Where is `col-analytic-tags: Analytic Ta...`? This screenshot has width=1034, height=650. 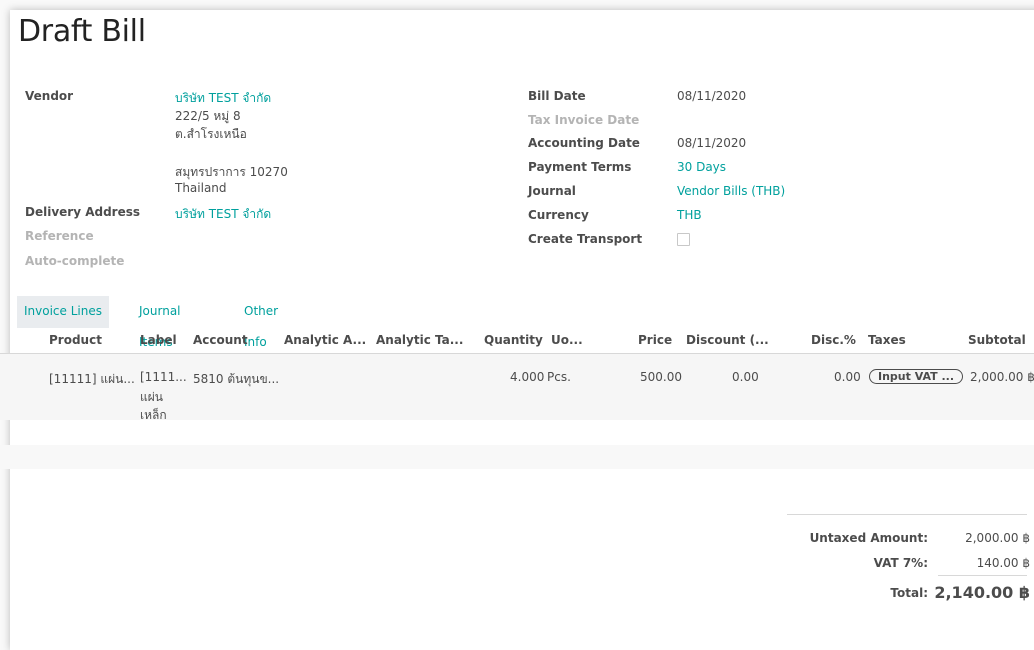
col-analytic-tags: Analytic Ta... is located at coordinates (419, 340).